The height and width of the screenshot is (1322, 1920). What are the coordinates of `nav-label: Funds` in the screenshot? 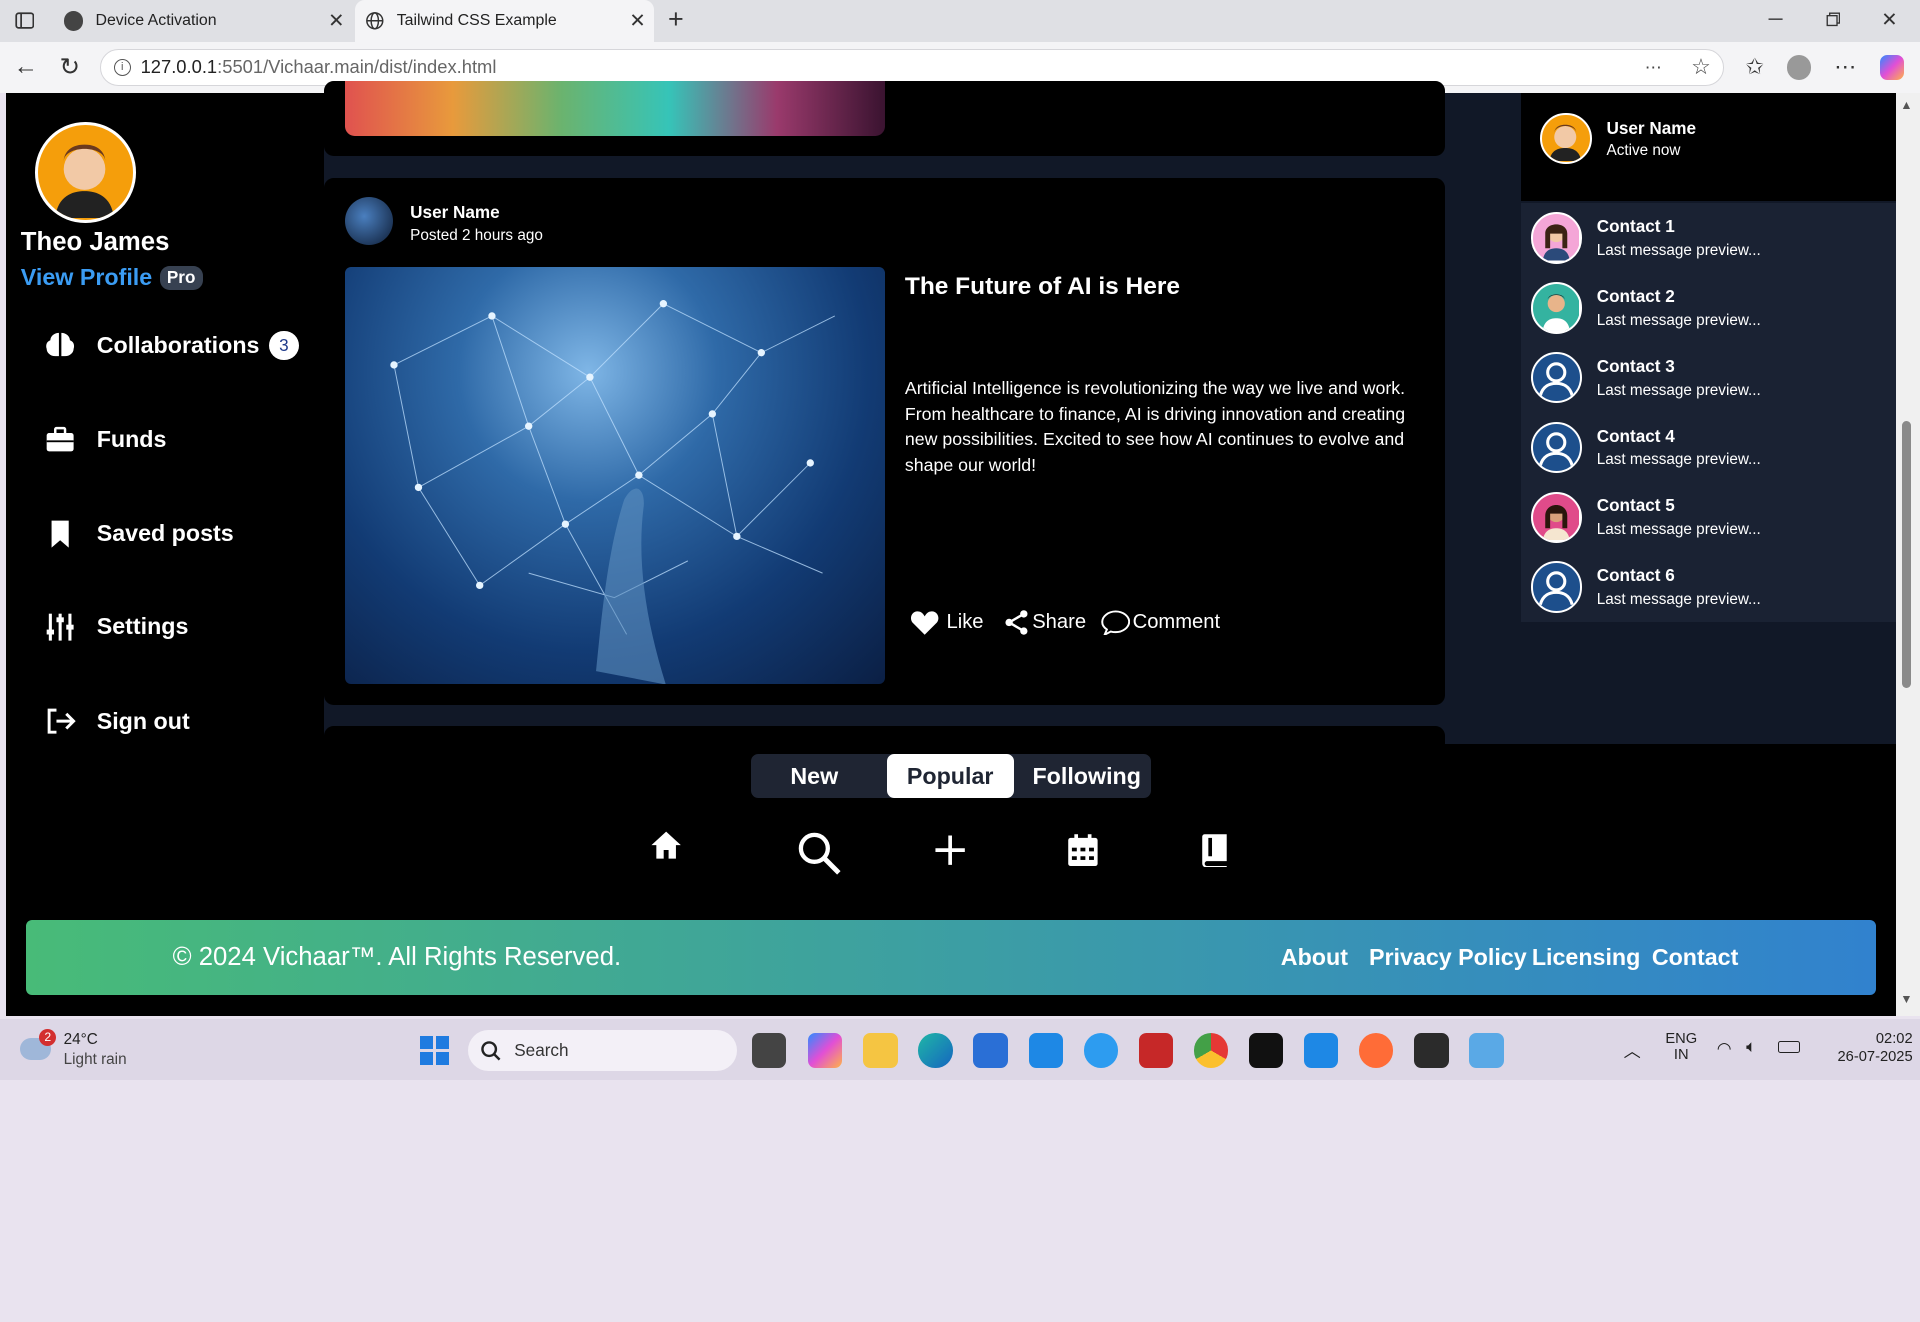 It's located at (131, 439).